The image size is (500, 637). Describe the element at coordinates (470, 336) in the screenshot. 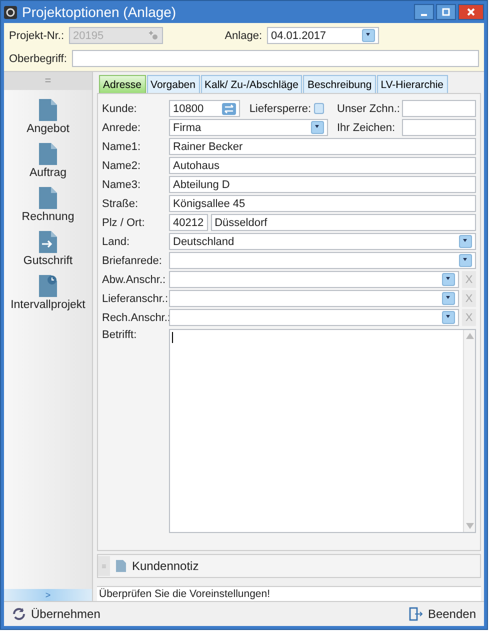

I see `scroll-up-icon` at that location.